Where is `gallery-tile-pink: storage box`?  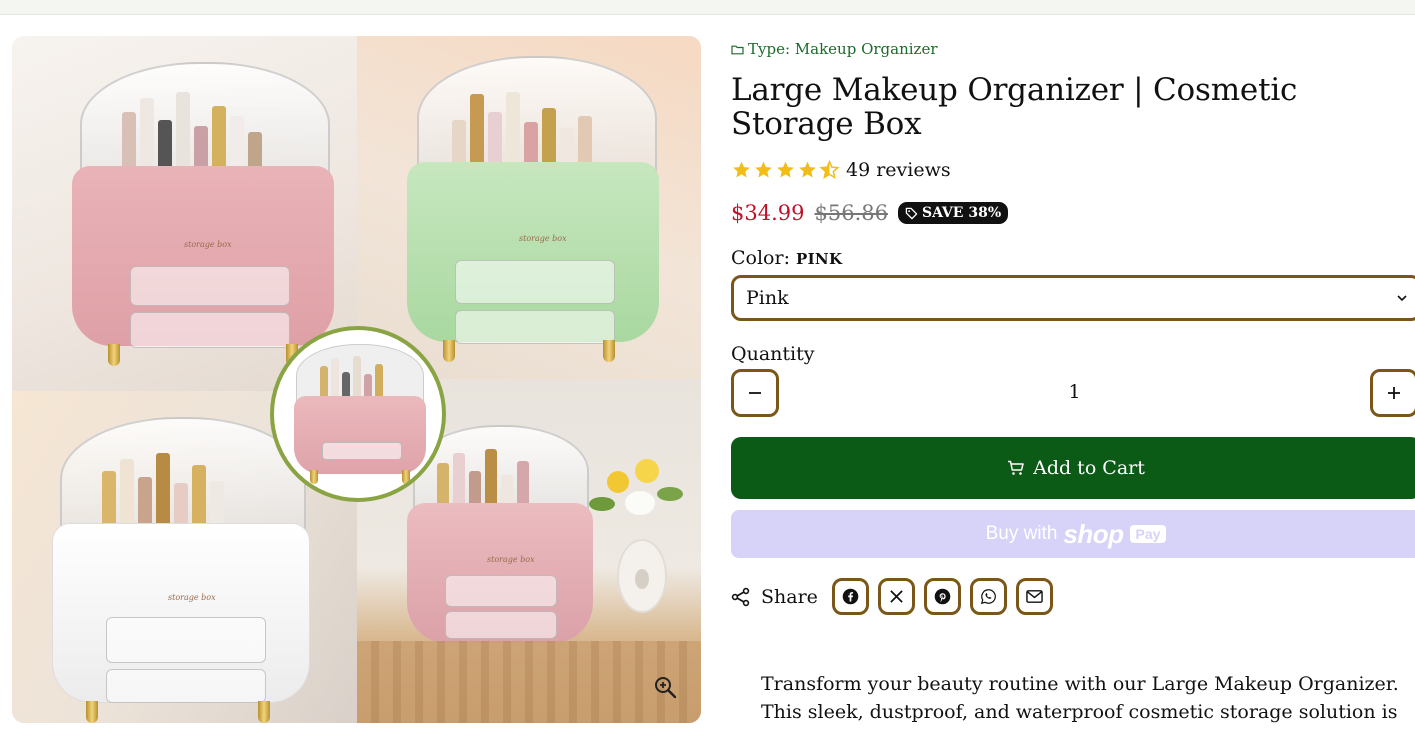
gallery-tile-pink: storage box is located at coordinates (184, 213).